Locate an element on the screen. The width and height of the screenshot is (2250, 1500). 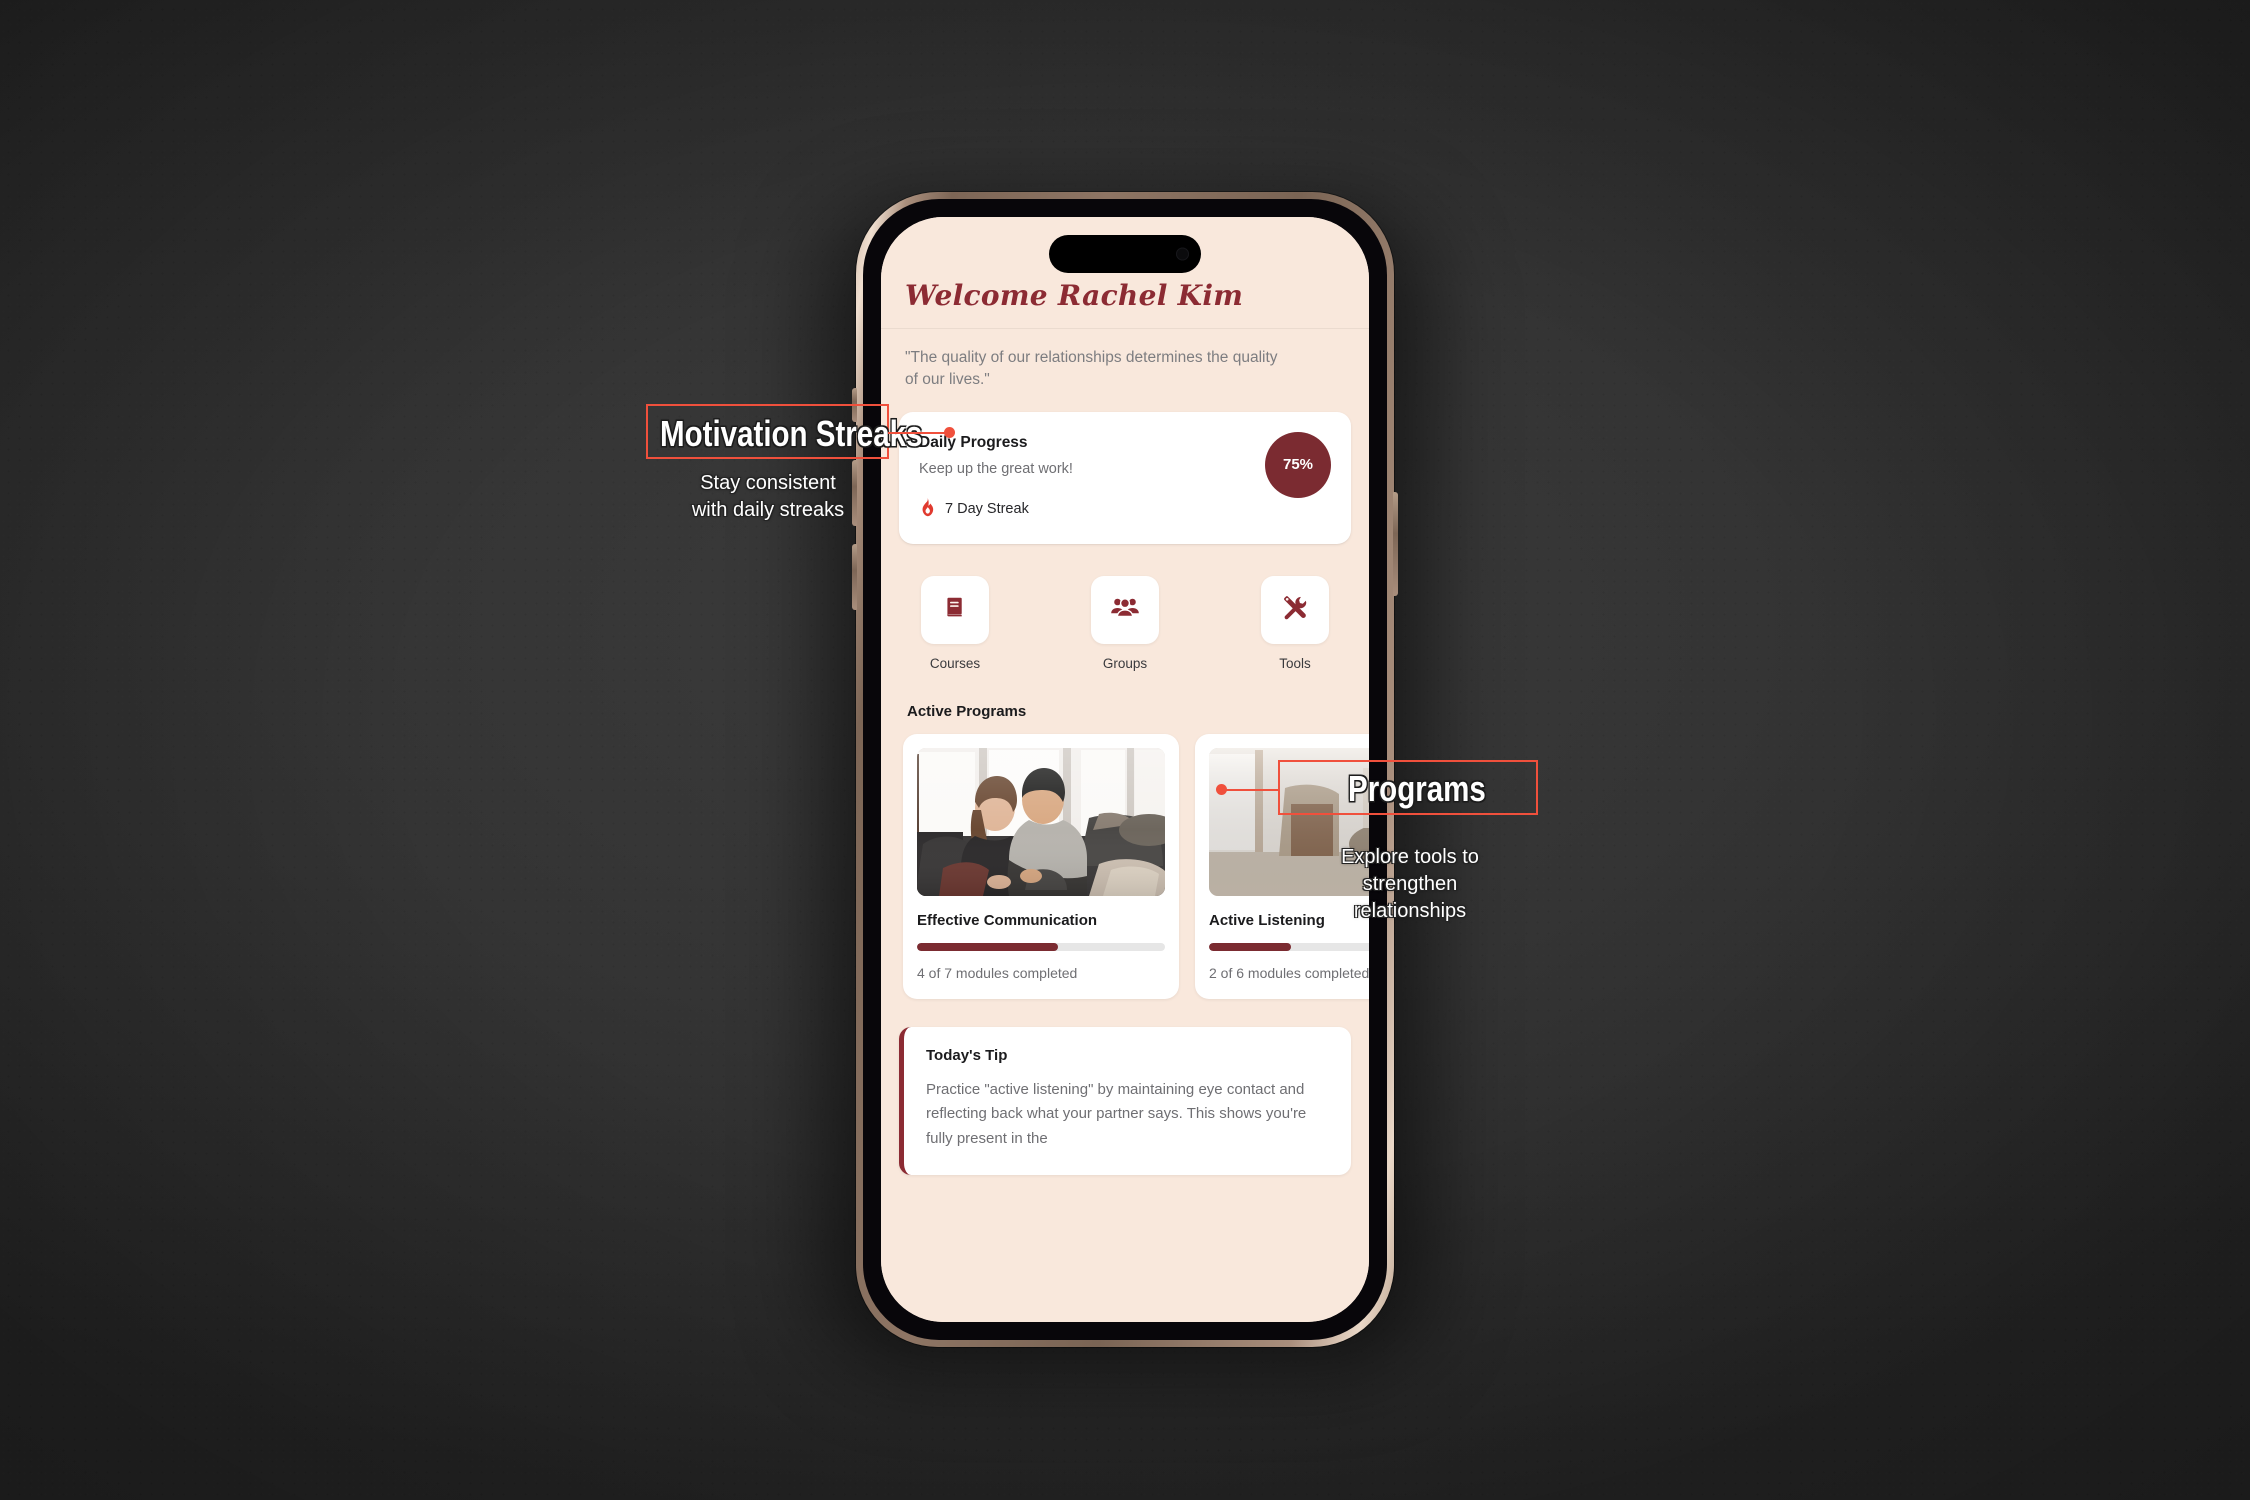
daily-progress-text: Daily Progress Keep up the great work! 7 is located at coordinates (996, 477).